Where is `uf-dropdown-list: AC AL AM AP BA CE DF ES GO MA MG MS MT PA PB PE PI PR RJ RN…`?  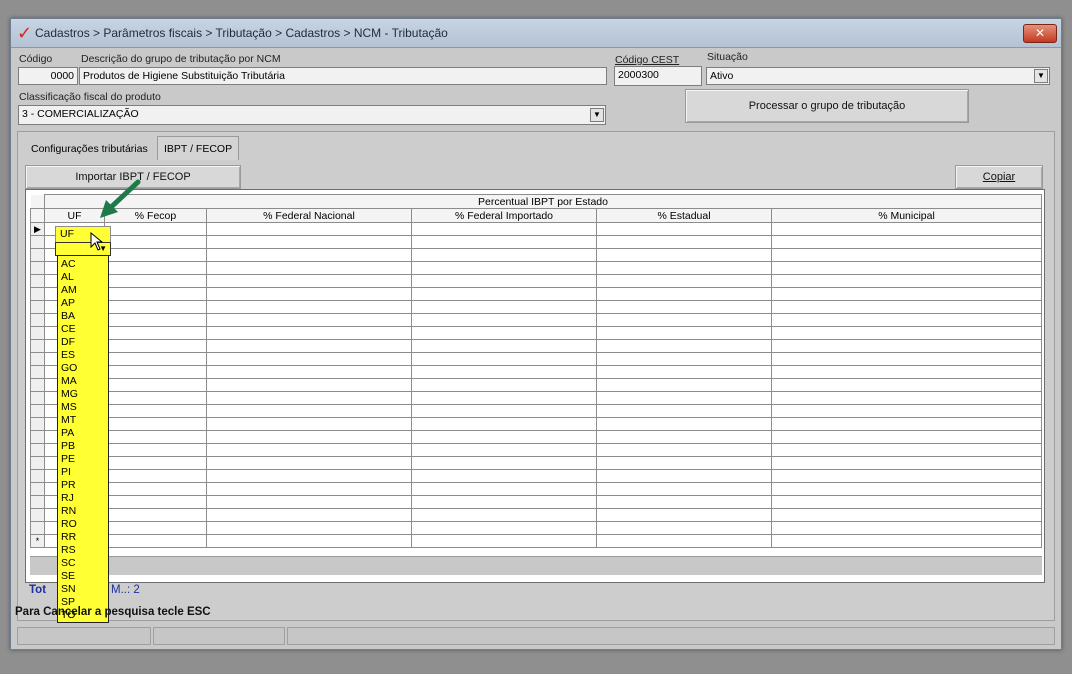
uf-dropdown-list: AC AL AM AP BA CE DF ES GO MA MG MS MT PA PB PE PI PR RJ RN… is located at coordinates (83, 439).